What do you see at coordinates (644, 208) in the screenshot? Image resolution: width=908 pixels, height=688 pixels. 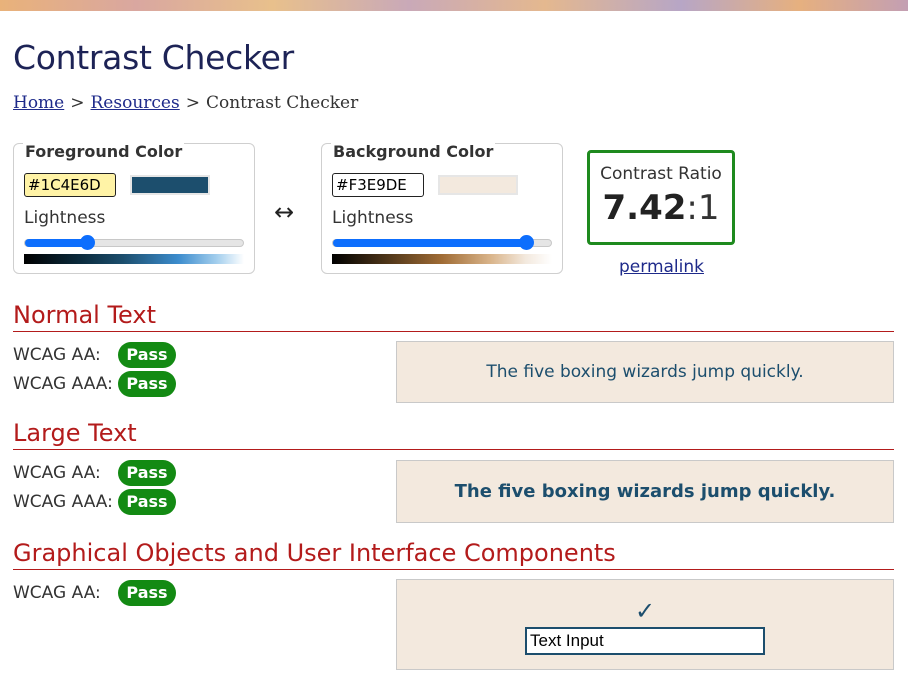 I see `contrast-ratio-number: 7.42` at bounding box center [644, 208].